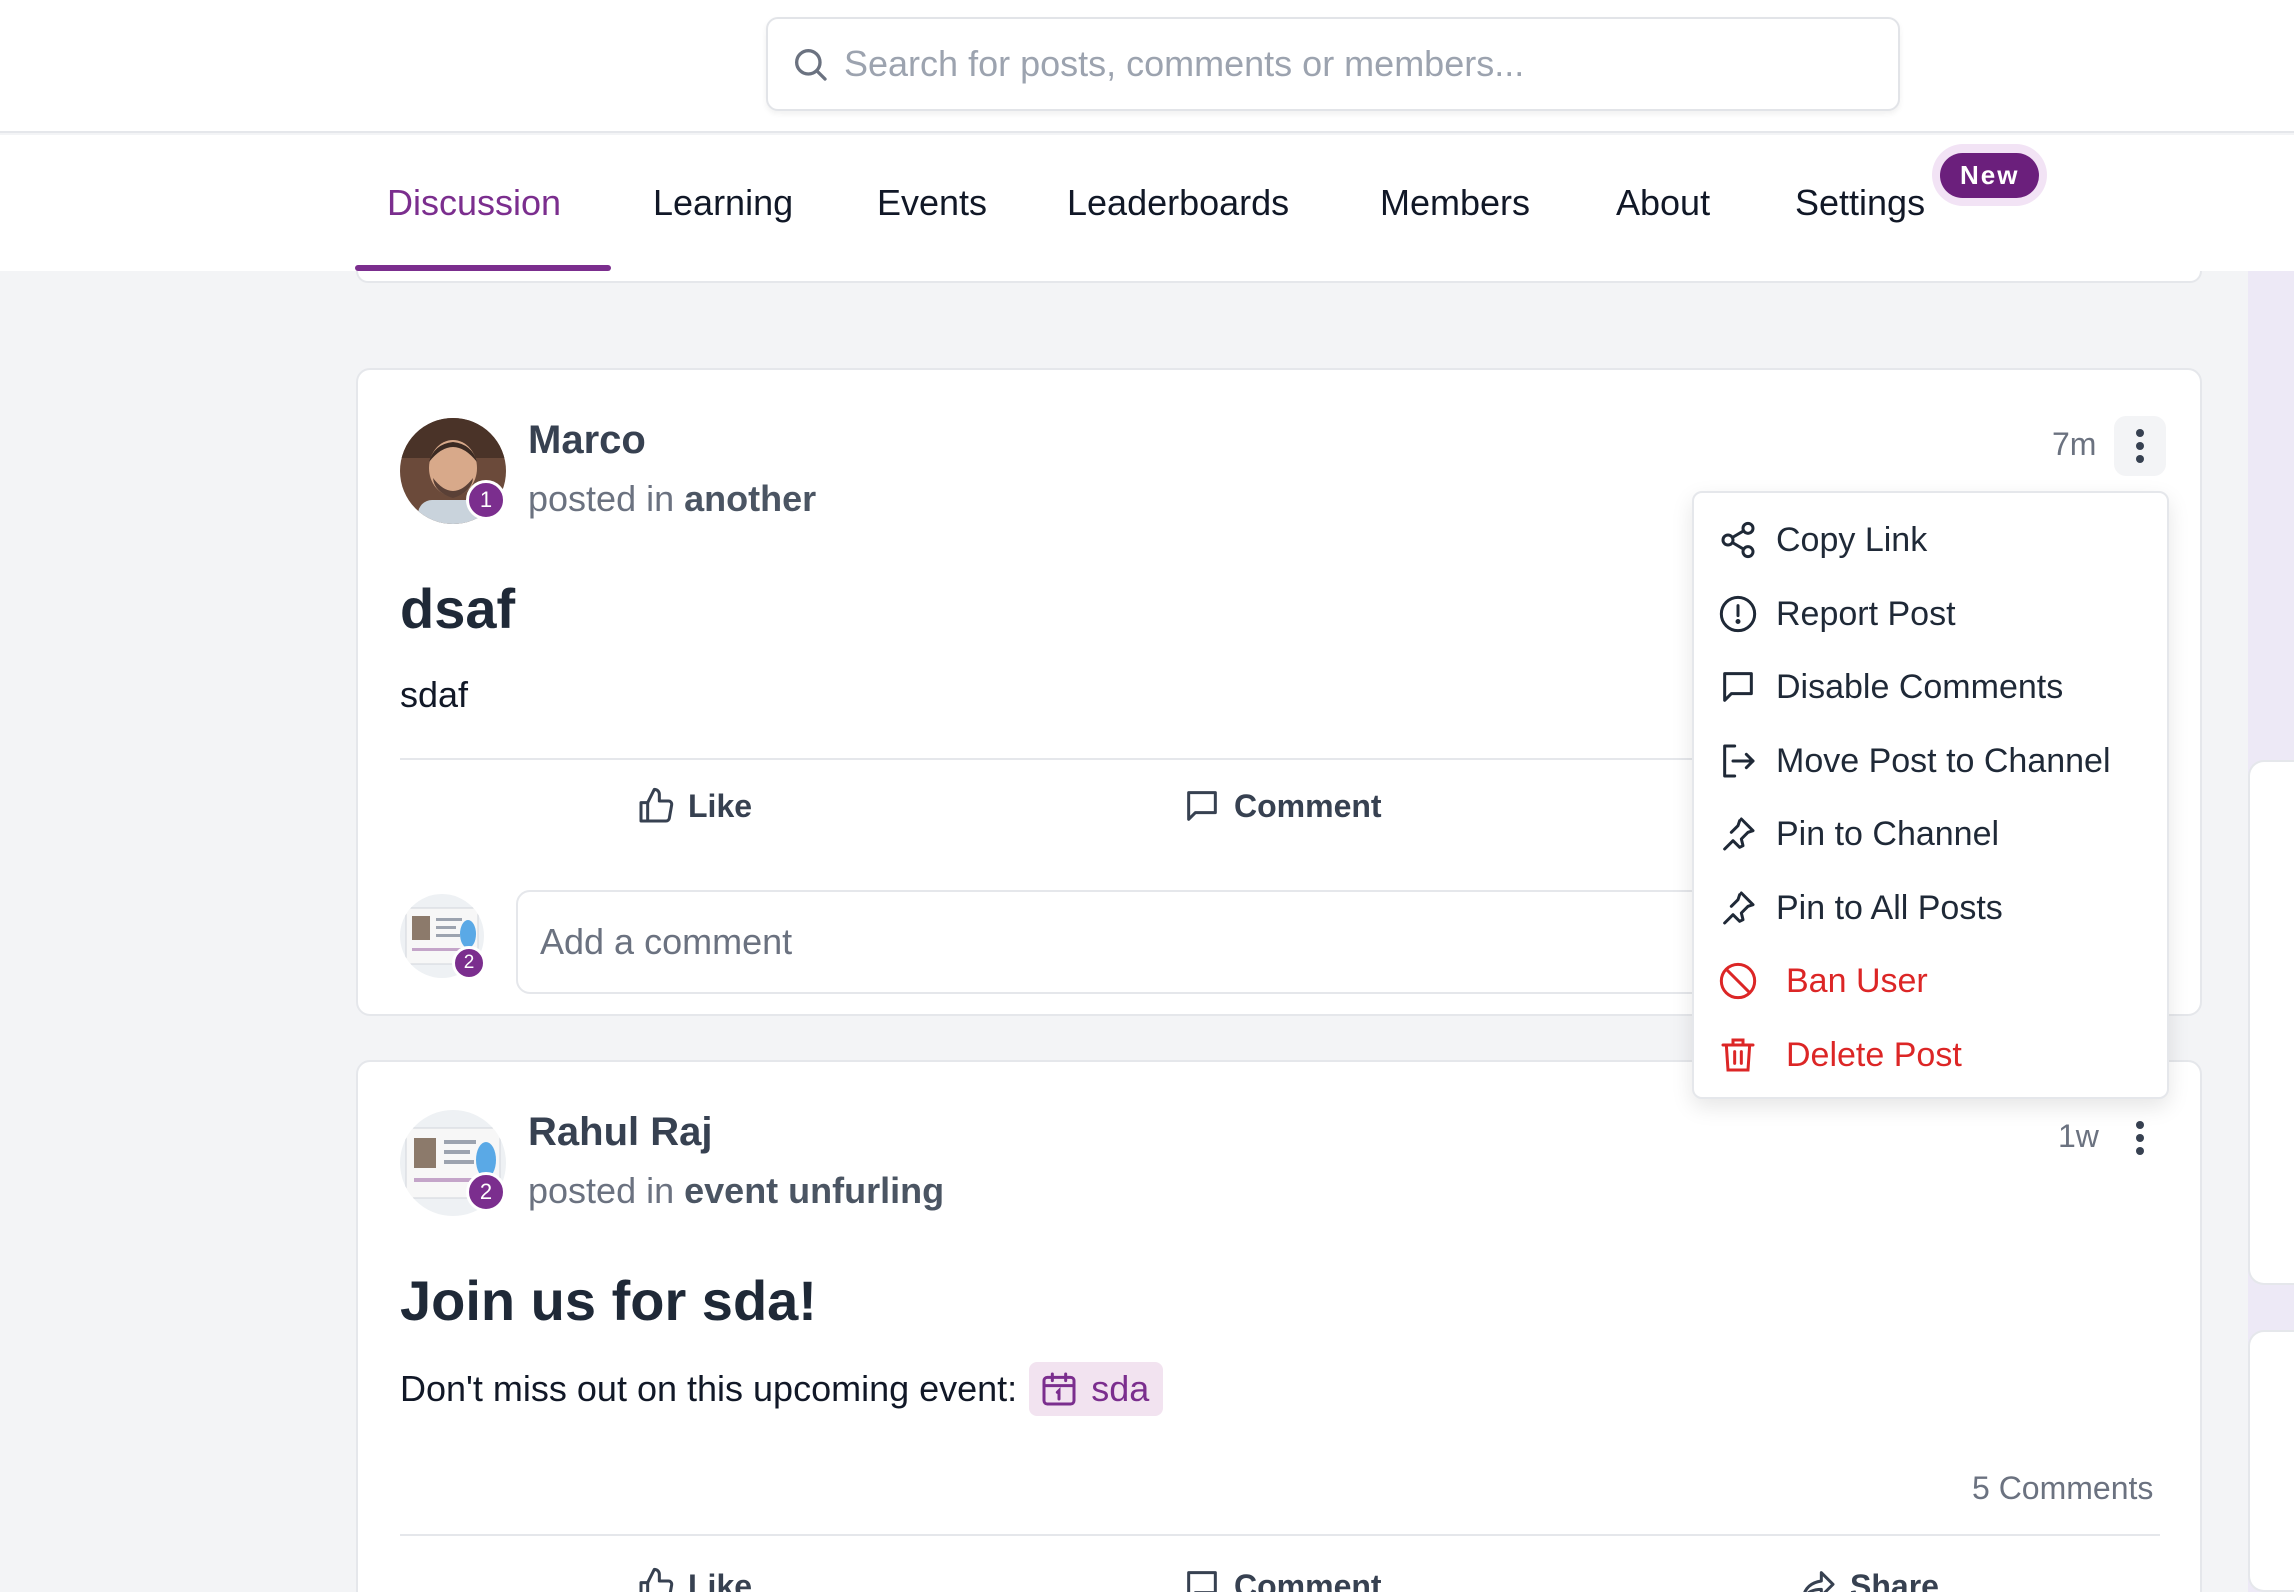  What do you see at coordinates (1852, 539) in the screenshot?
I see `menu-item-label: Copy Link` at bounding box center [1852, 539].